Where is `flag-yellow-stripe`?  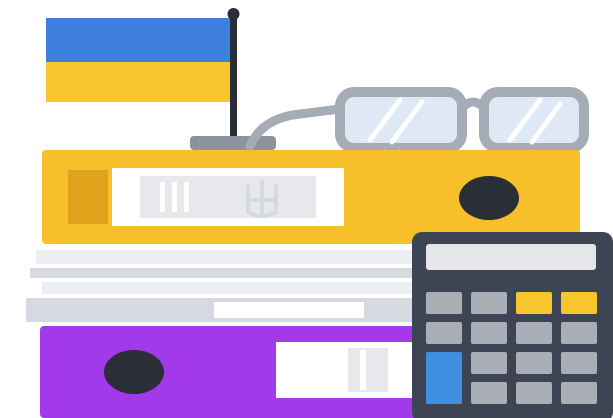 flag-yellow-stripe is located at coordinates (140, 82).